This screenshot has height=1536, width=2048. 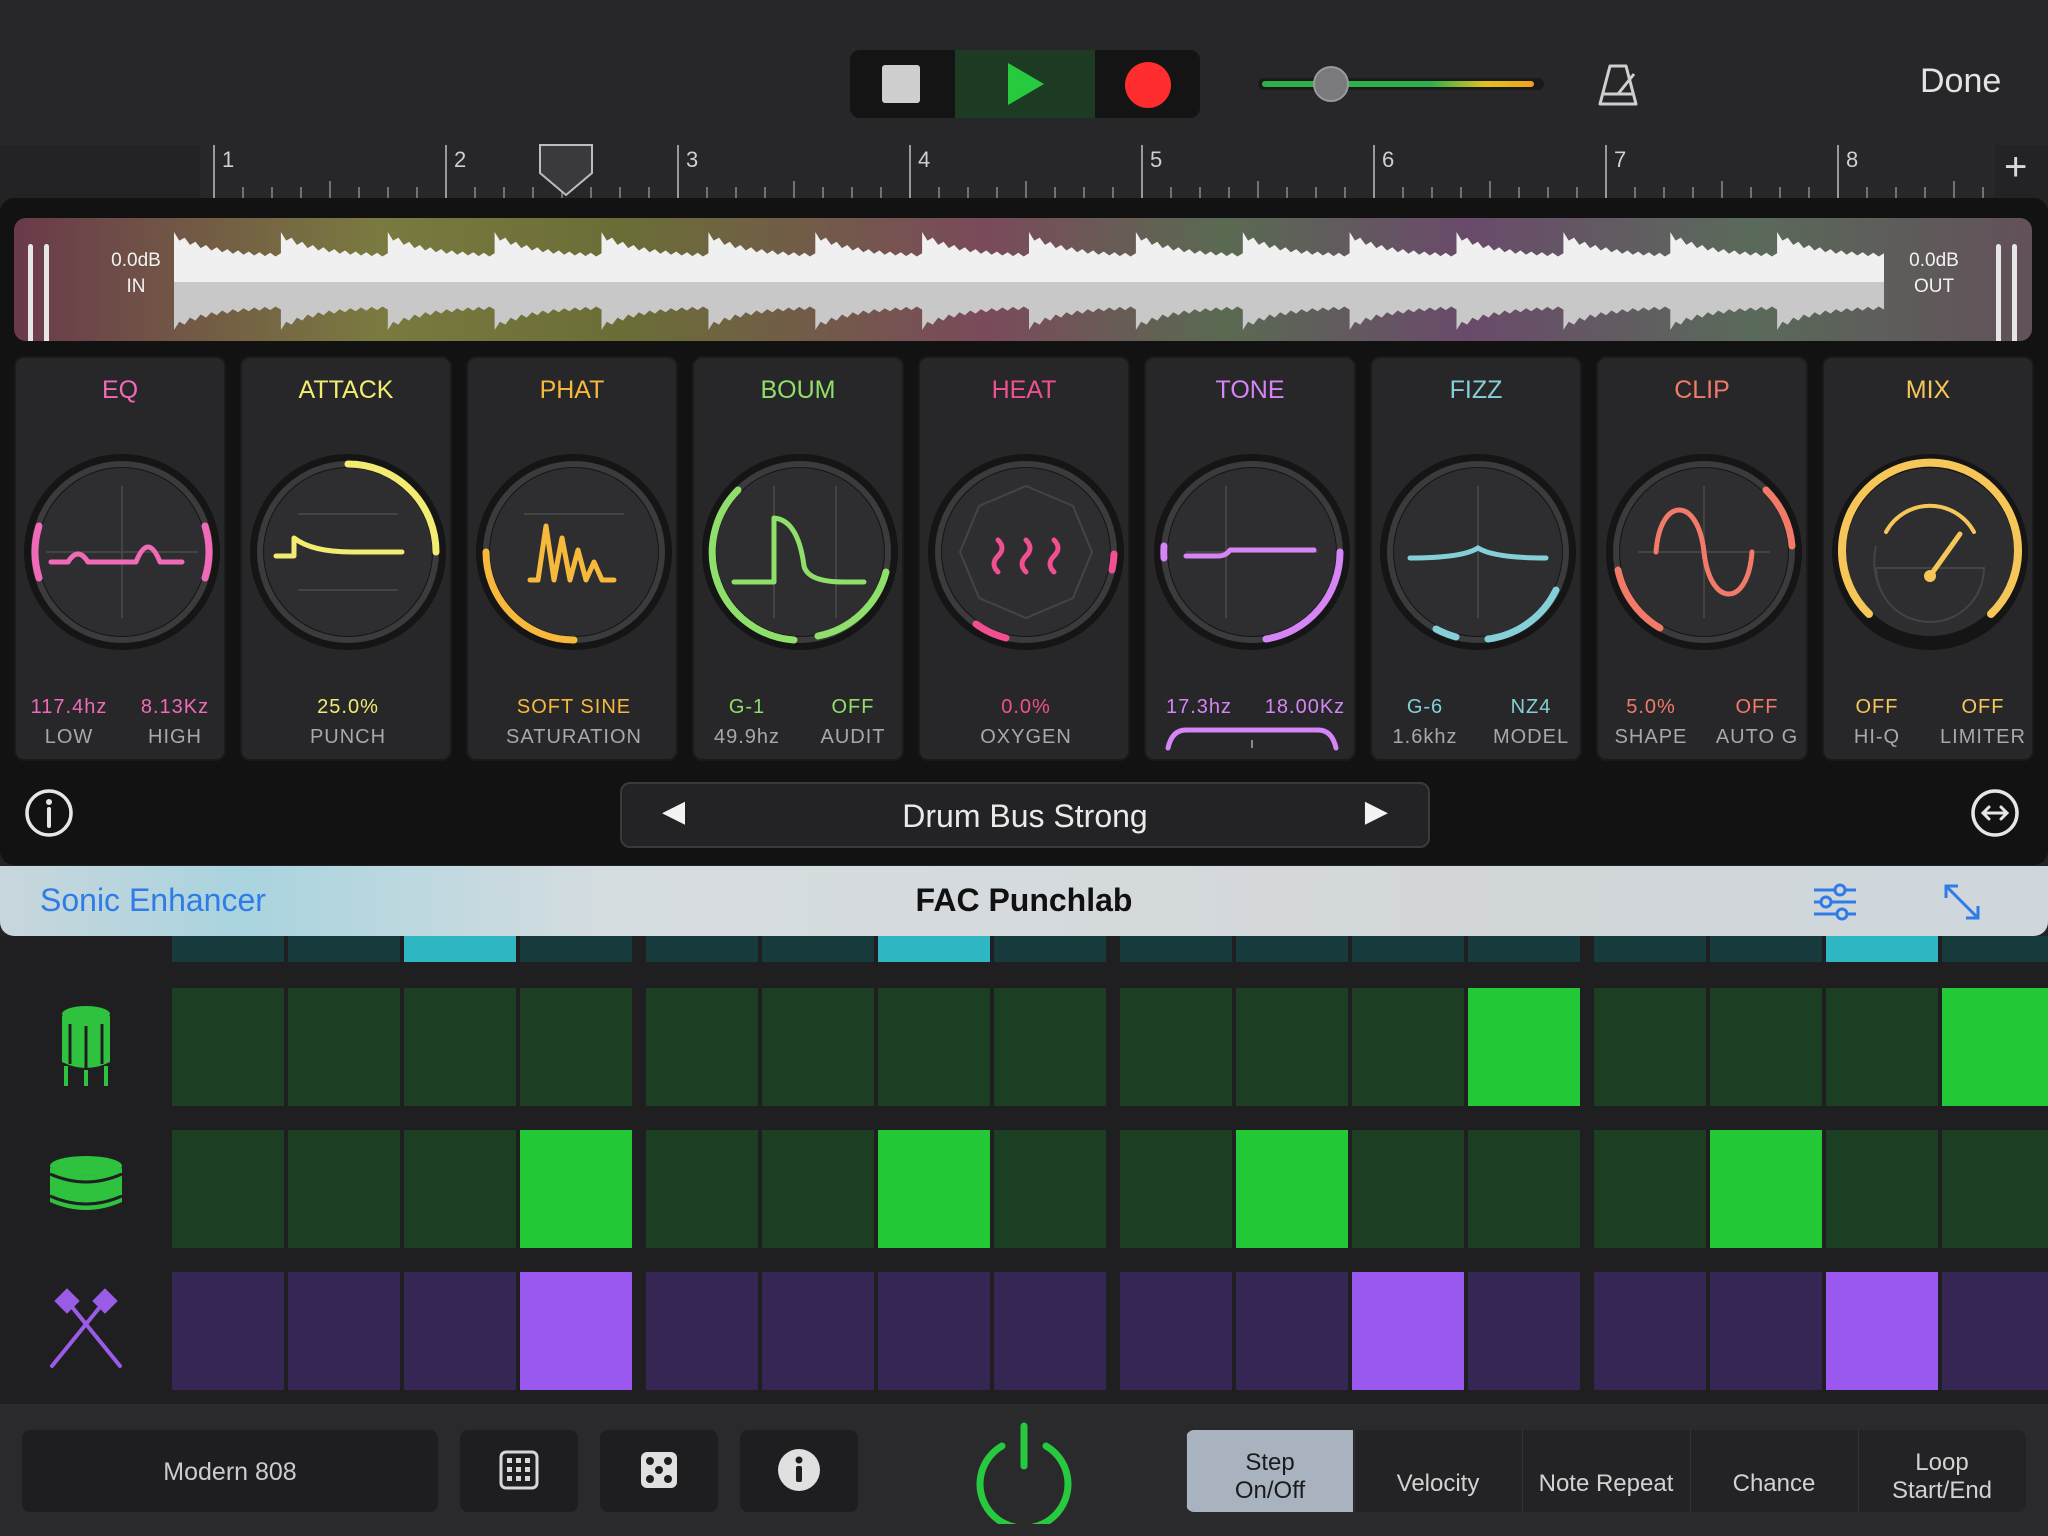 I want to click on tone-low-value: 17.3hz, so click(x=1199, y=707).